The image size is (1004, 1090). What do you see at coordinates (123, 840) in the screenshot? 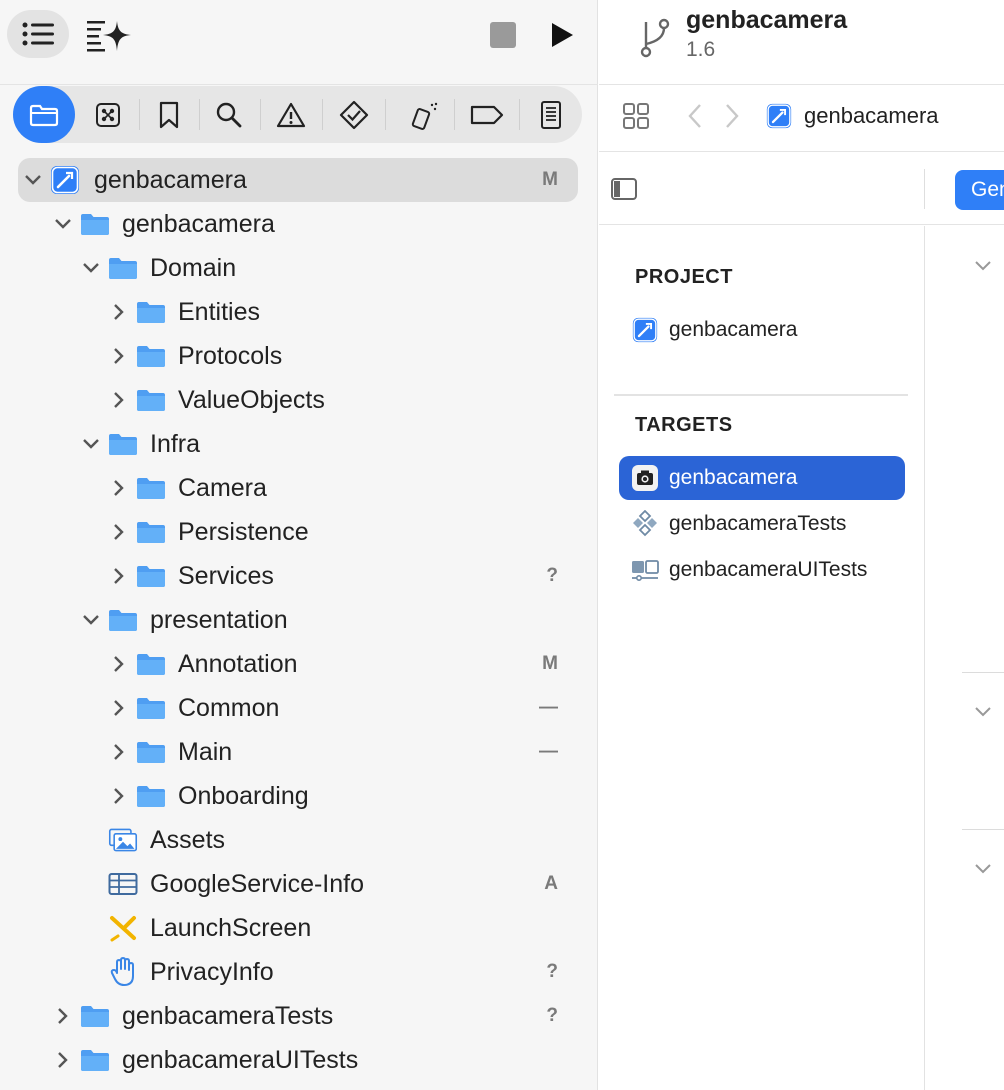
I see `asset-catalog-icon` at bounding box center [123, 840].